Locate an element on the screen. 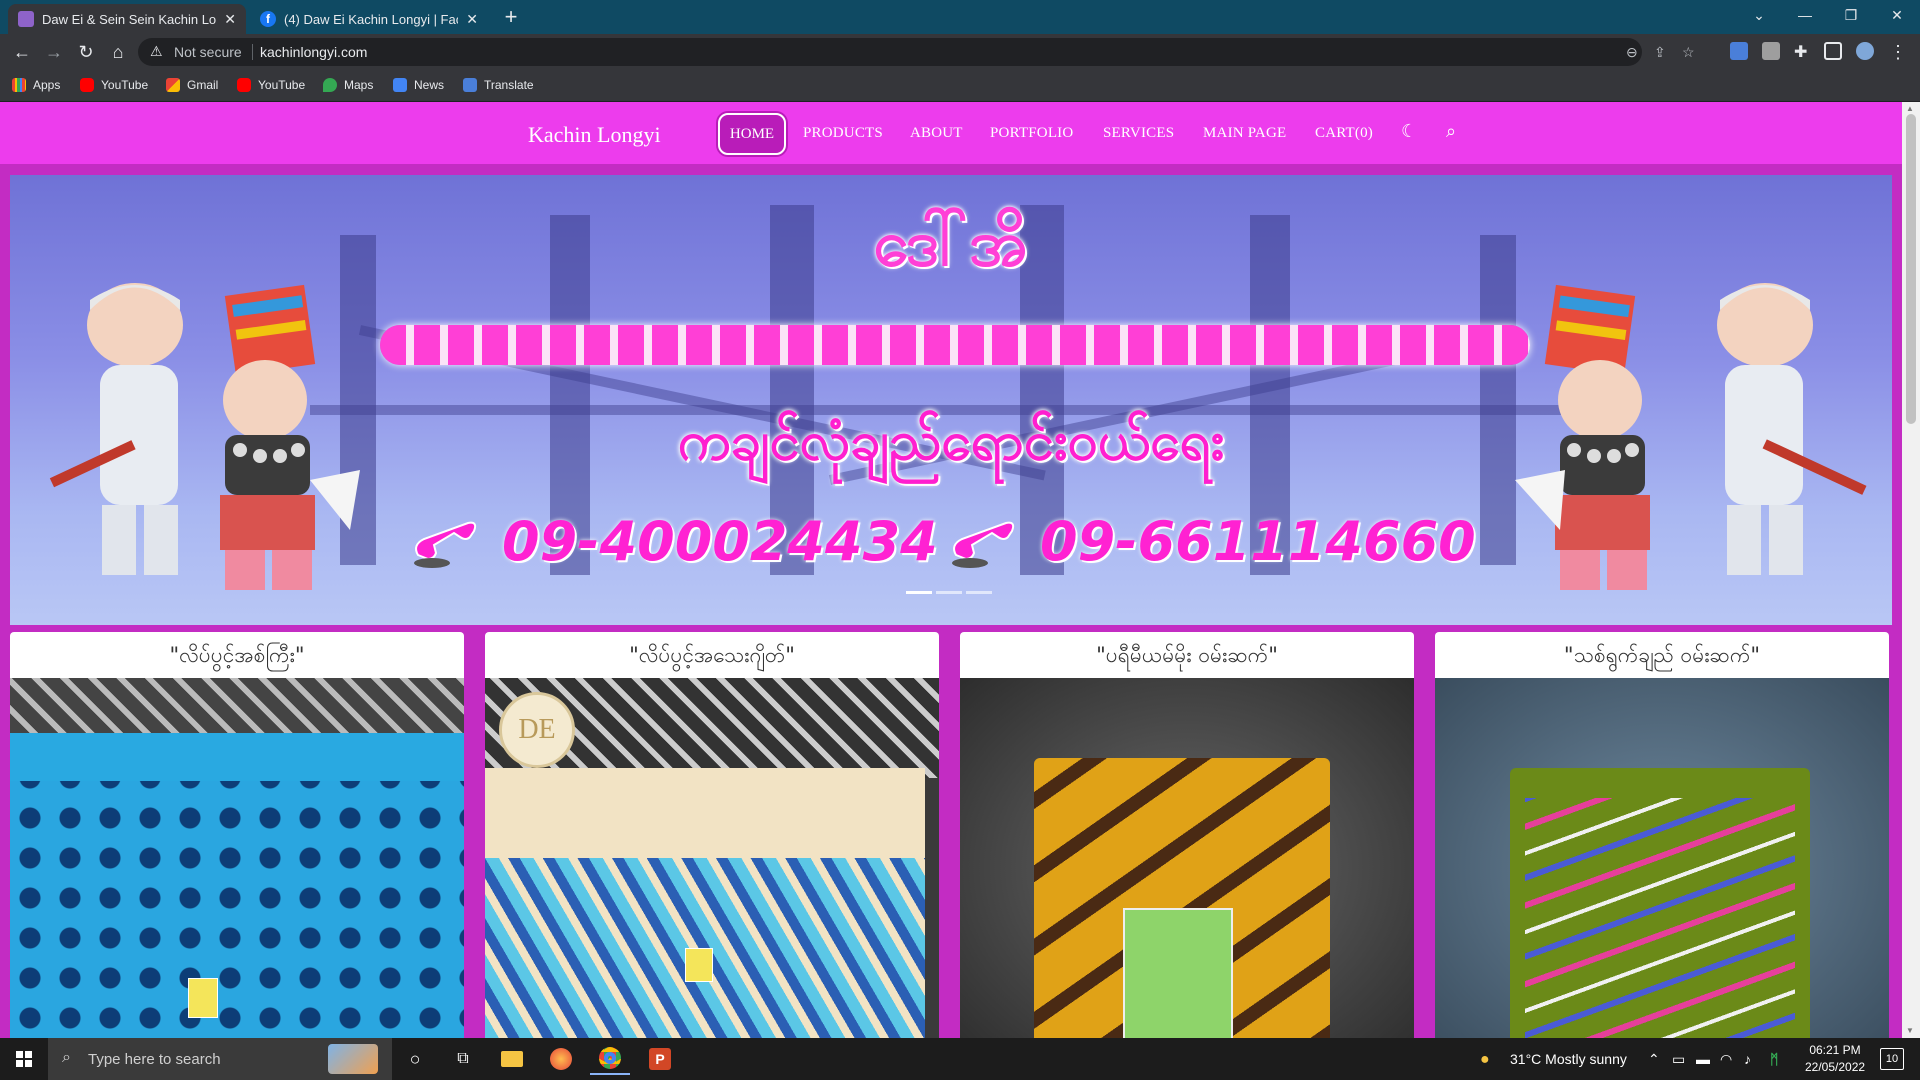 Image resolution: width=1920 pixels, height=1080 pixels. security-label: Not secure is located at coordinates (208, 52).